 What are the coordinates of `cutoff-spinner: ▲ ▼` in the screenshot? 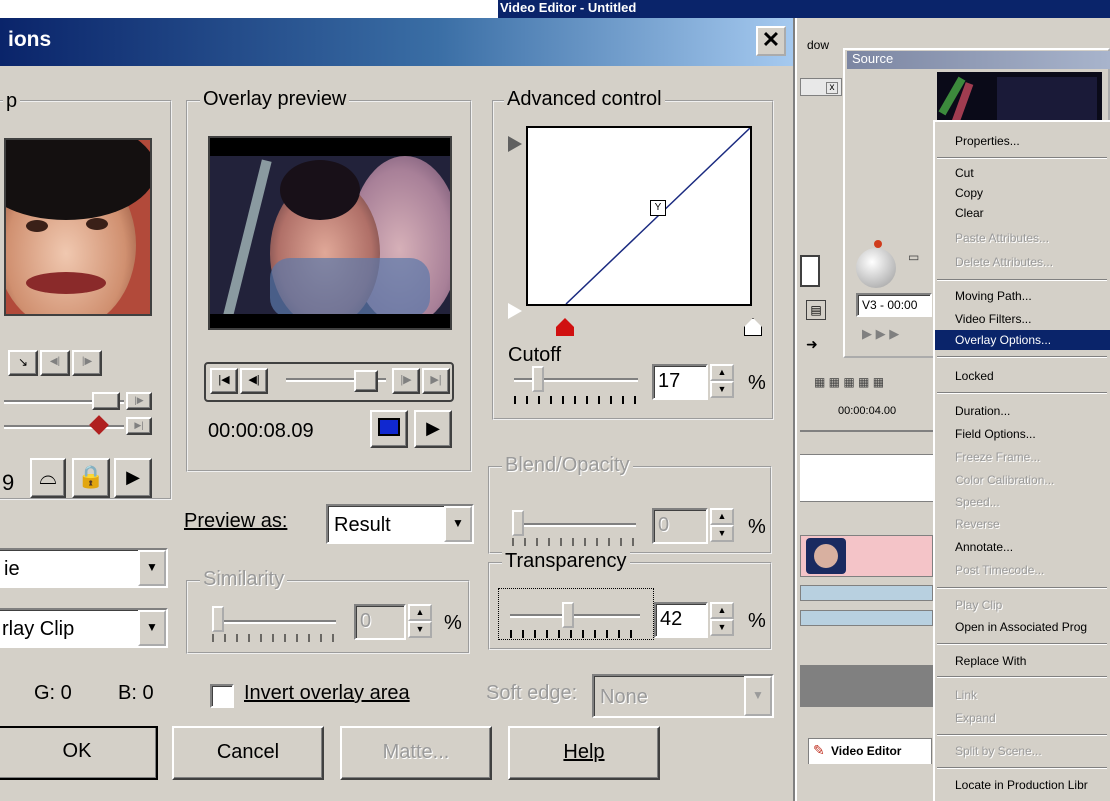 It's located at (723, 381).